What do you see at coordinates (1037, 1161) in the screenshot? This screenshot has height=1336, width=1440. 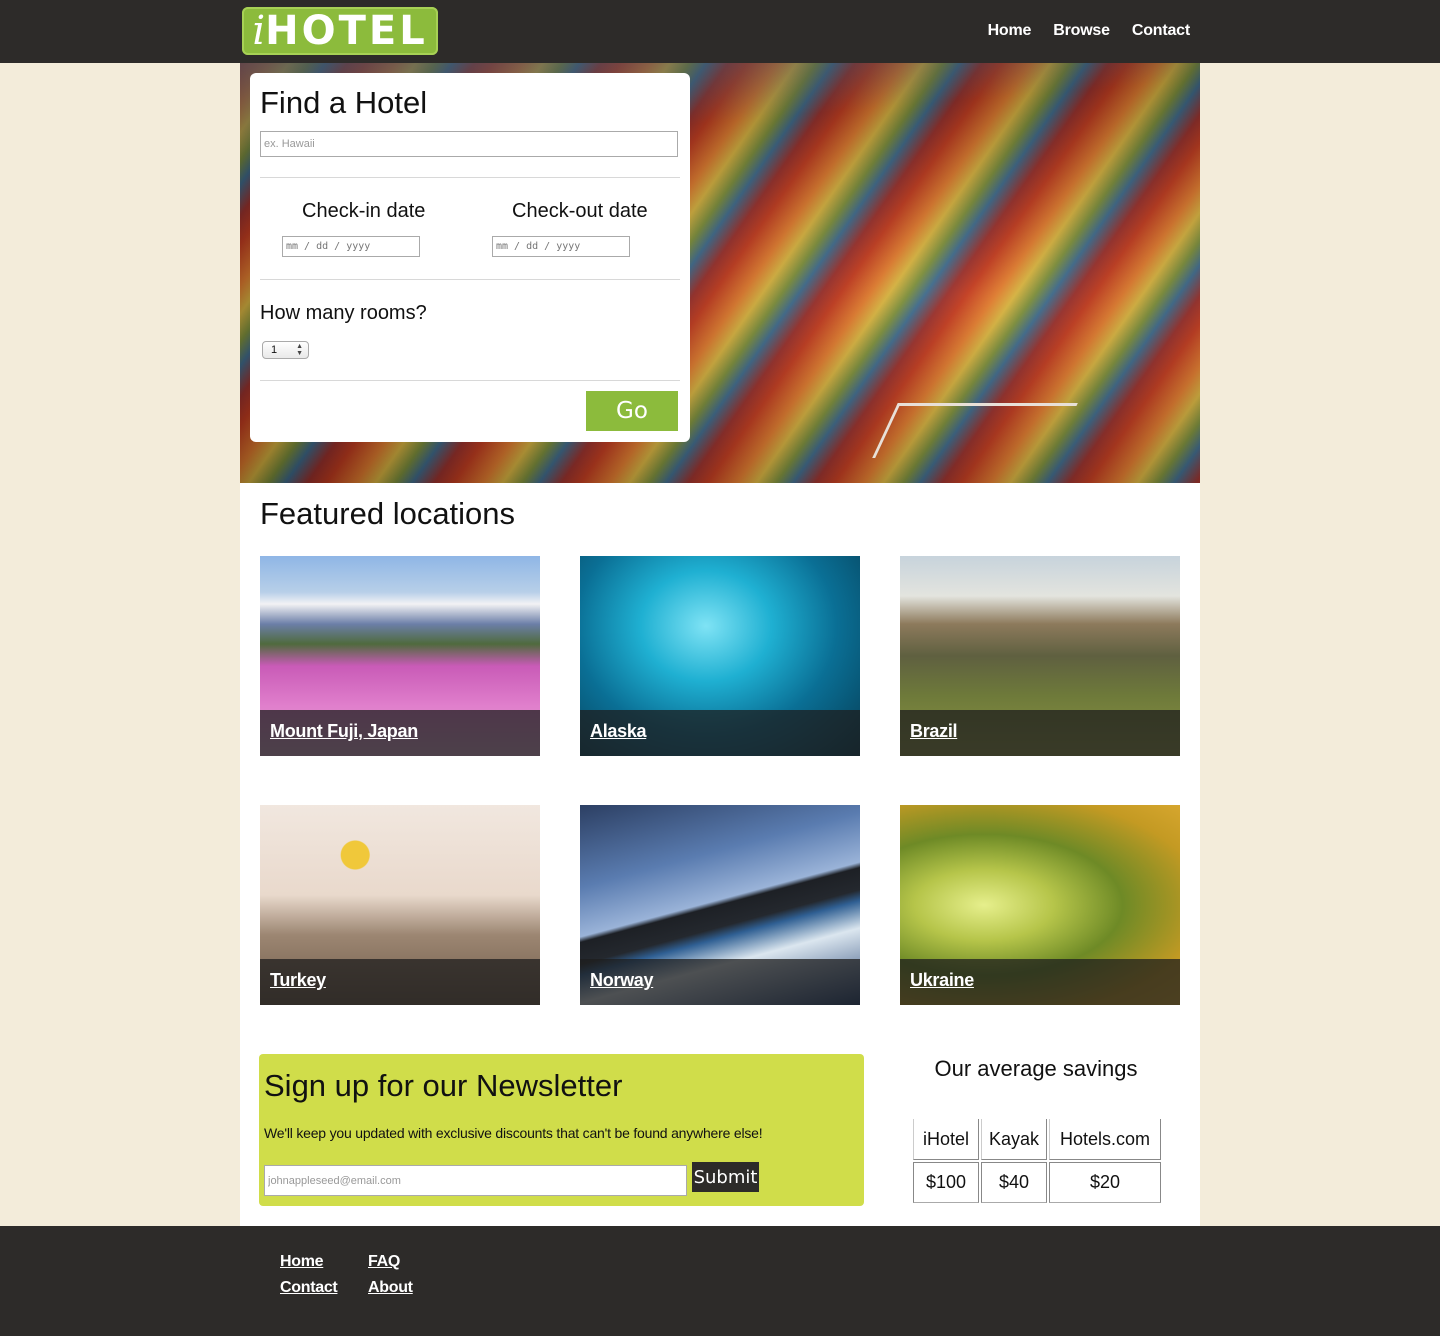 I see `savings-table: iHotel Kayak Hotels.com $100 $40 $20` at bounding box center [1037, 1161].